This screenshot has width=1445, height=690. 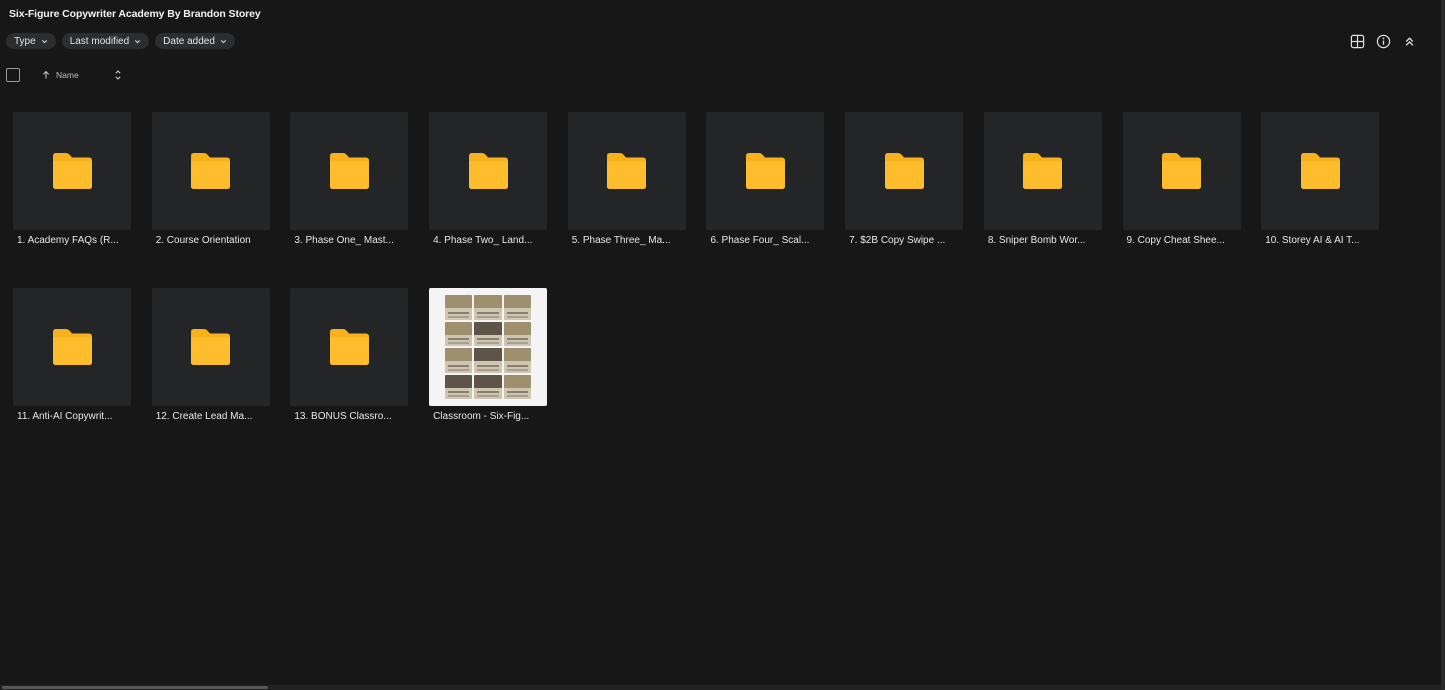 What do you see at coordinates (25, 41) in the screenshot?
I see `filter-label: Type` at bounding box center [25, 41].